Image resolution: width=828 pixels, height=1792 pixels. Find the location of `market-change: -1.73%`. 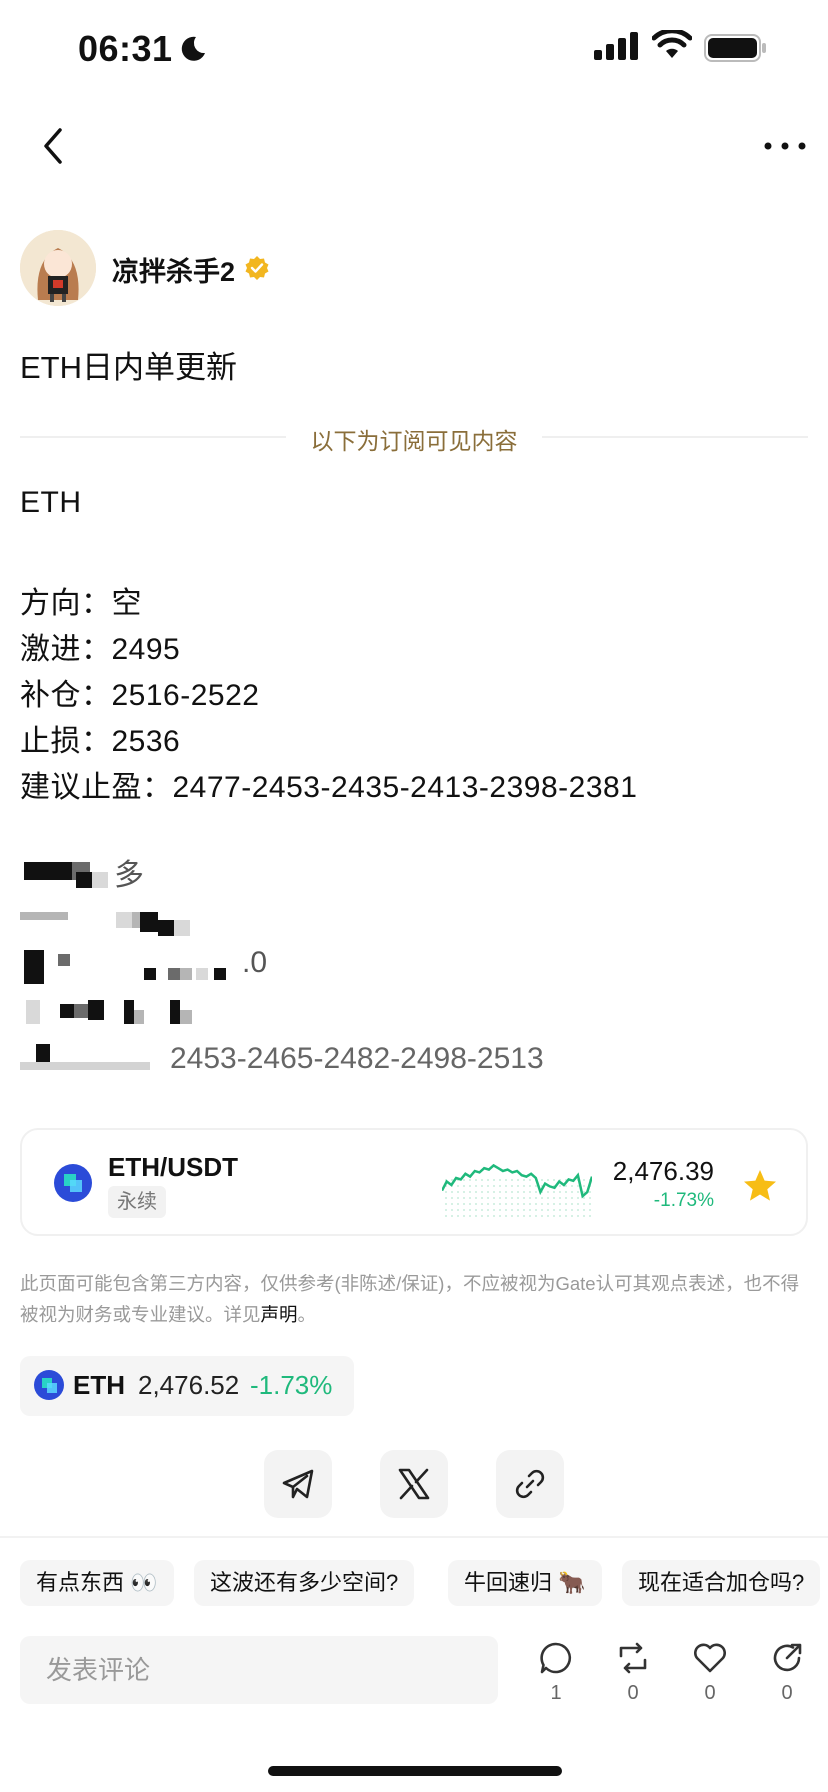

market-change: -1.73% is located at coordinates (683, 1200).